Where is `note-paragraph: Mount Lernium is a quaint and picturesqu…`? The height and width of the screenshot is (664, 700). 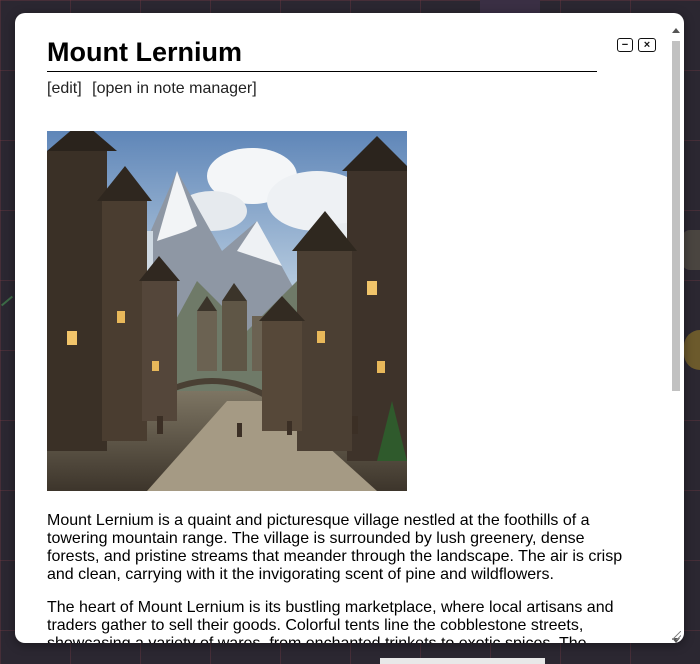
note-paragraph: Mount Lernium is a quaint and picturesqu… is located at coordinates (335, 547).